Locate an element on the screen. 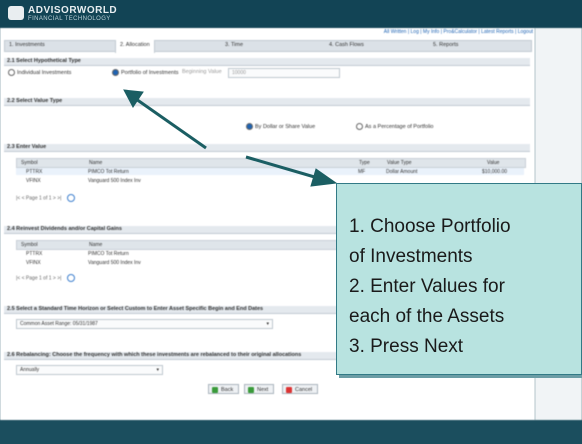 The height and width of the screenshot is (444, 582). callout-line-5: 3. Press Next is located at coordinates (406, 346).